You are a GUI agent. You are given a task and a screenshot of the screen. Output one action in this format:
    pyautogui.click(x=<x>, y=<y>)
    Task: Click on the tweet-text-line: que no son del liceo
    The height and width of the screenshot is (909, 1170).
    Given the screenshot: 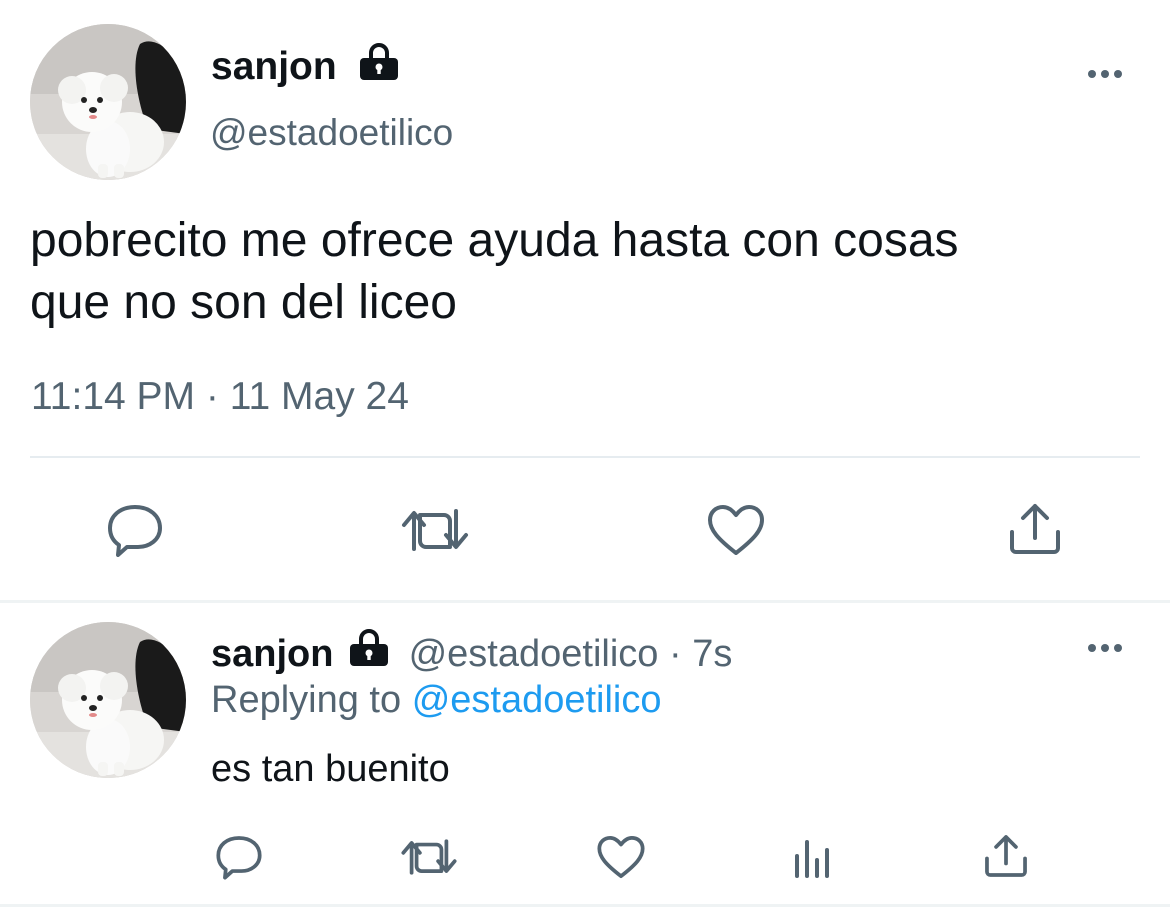 What is the action you would take?
    pyautogui.click(x=243, y=302)
    